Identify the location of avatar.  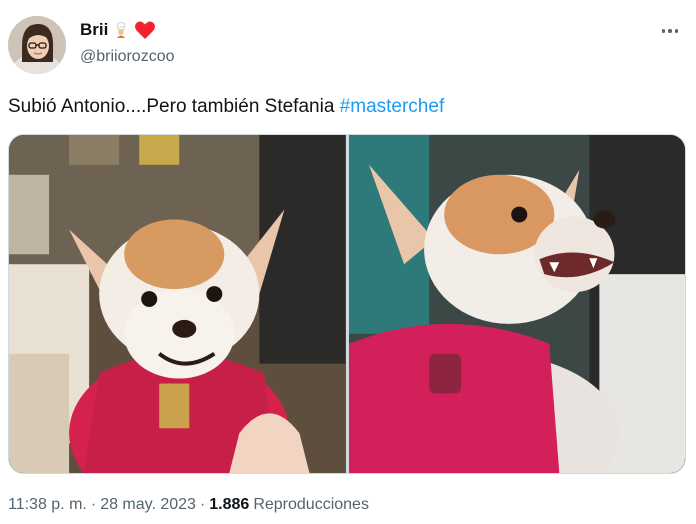
(37, 45).